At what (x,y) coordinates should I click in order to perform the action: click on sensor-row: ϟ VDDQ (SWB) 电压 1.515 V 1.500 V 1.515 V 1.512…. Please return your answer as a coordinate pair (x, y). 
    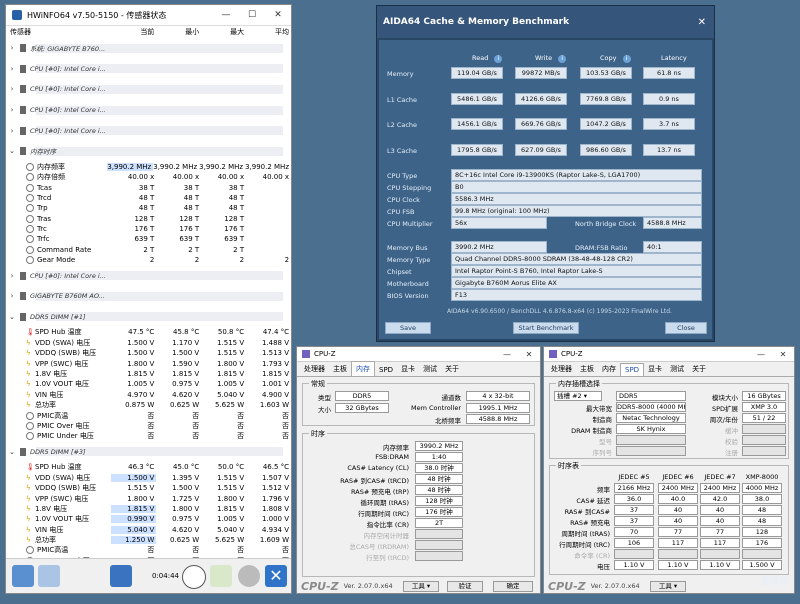
    Looking at the image, I should click on (148, 488).